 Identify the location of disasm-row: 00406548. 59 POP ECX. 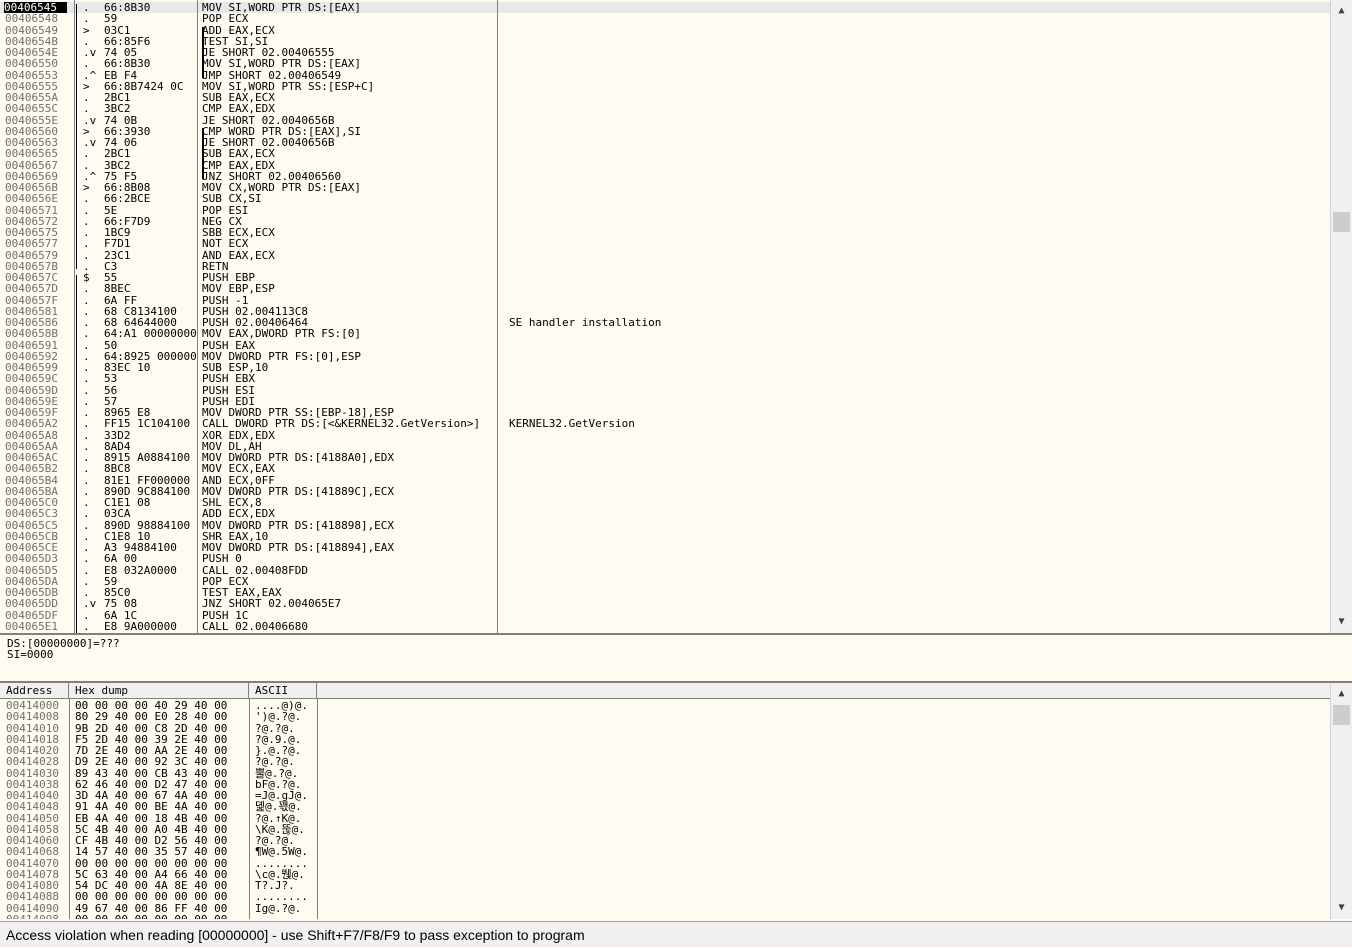
(665, 18).